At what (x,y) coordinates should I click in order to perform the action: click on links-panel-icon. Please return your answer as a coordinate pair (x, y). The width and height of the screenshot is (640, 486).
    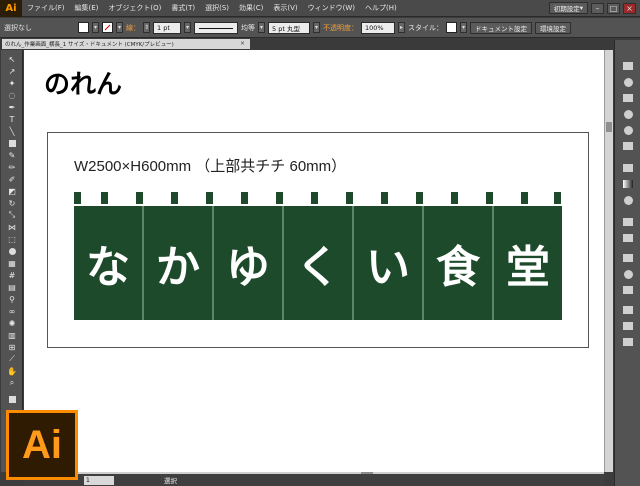
    Looking at the image, I should click on (628, 342).